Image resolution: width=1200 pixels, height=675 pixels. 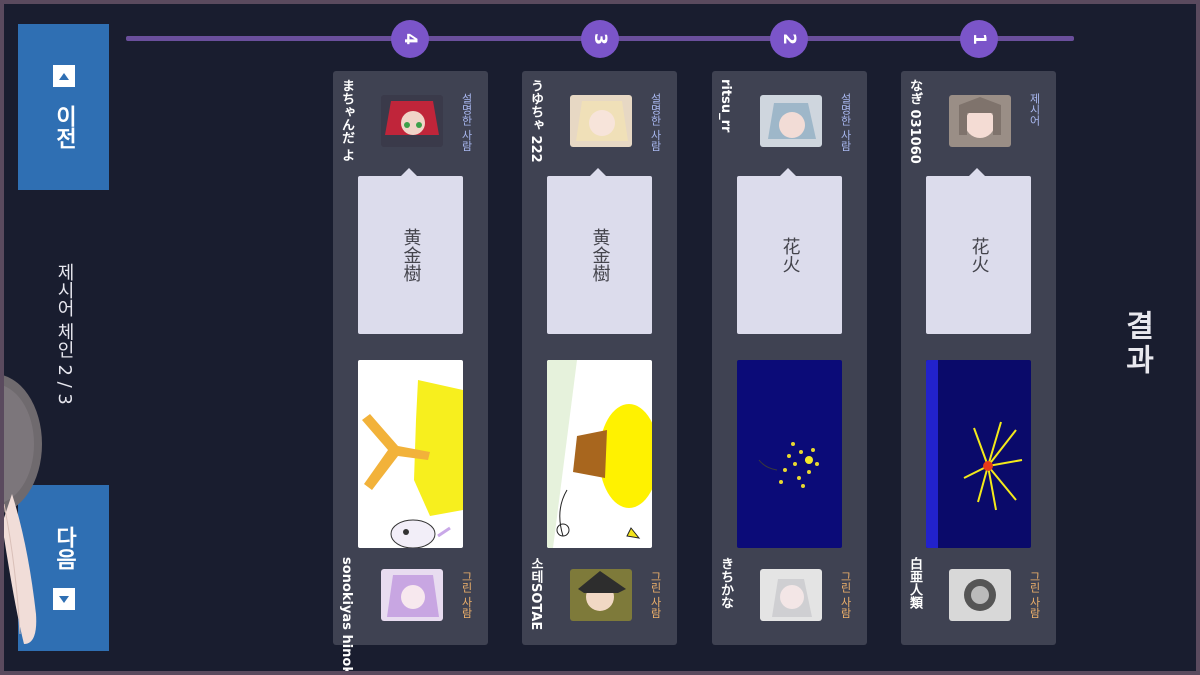 I want to click on explainer-name: まちゃんだ よ, so click(x=346, y=120).